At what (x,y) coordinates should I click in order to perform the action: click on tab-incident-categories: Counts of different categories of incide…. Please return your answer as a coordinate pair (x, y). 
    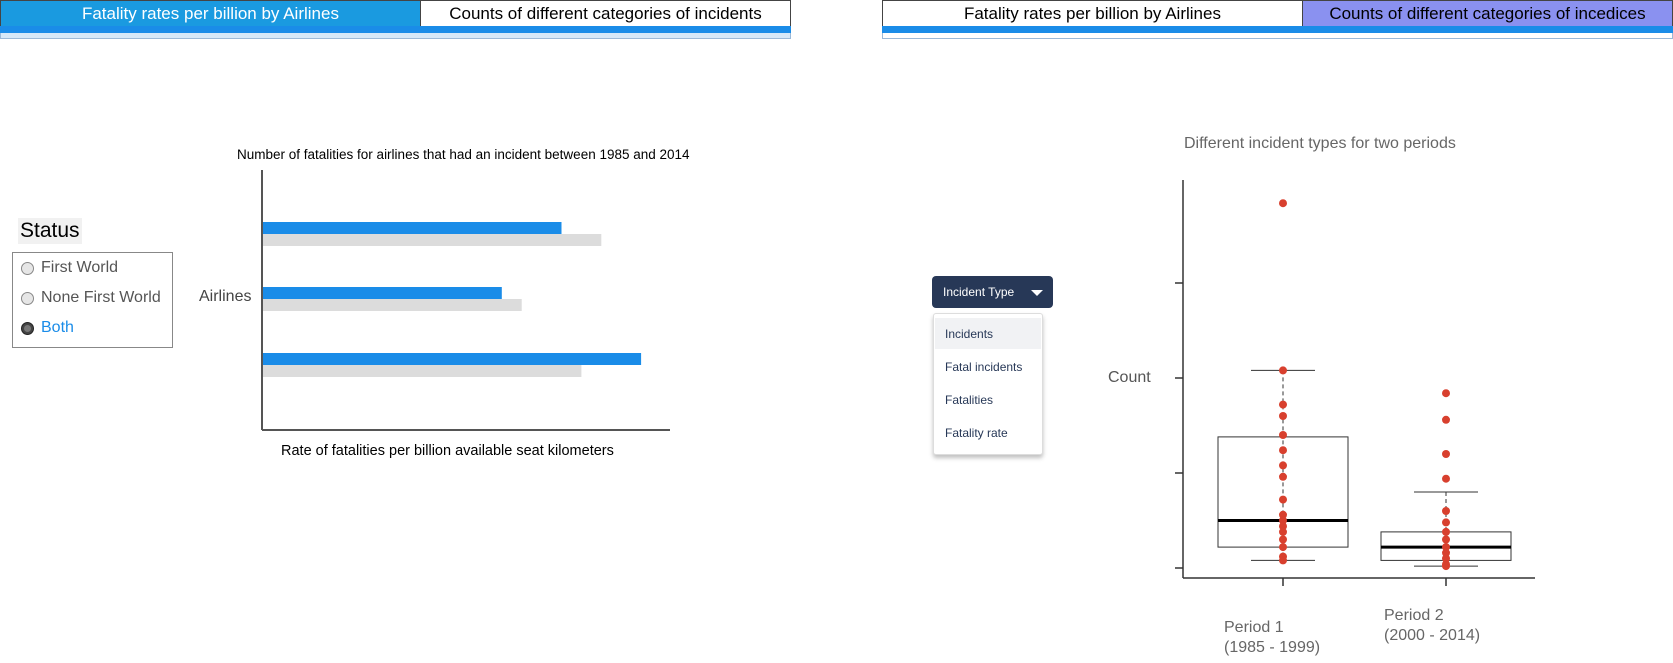
    Looking at the image, I should click on (604, 13).